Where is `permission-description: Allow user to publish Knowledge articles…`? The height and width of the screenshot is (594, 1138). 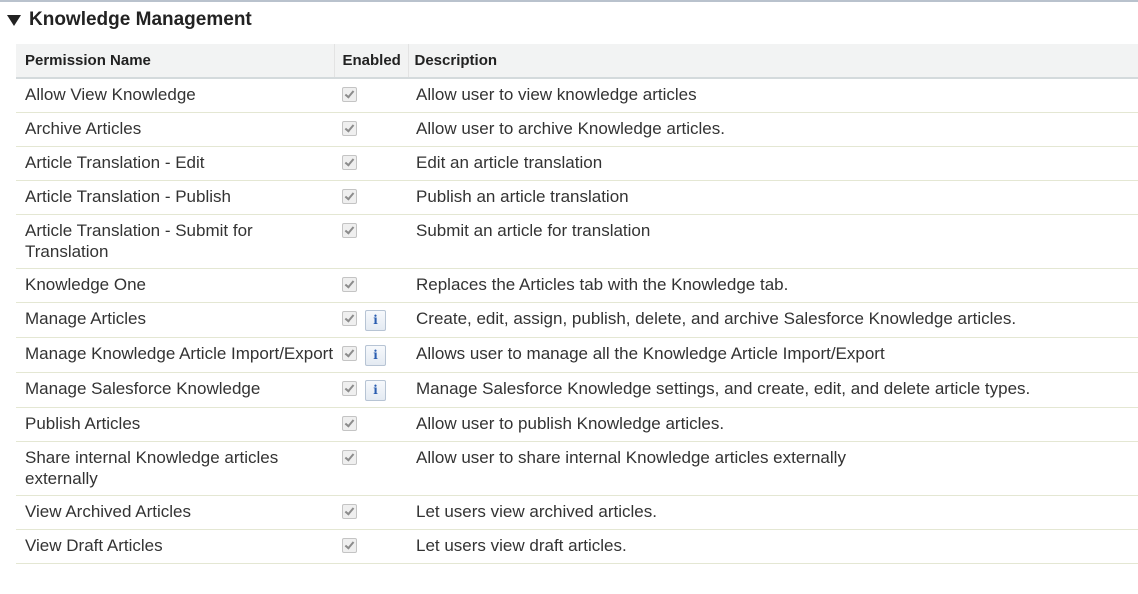
permission-description: Allow user to publish Knowledge articles… is located at coordinates (773, 424).